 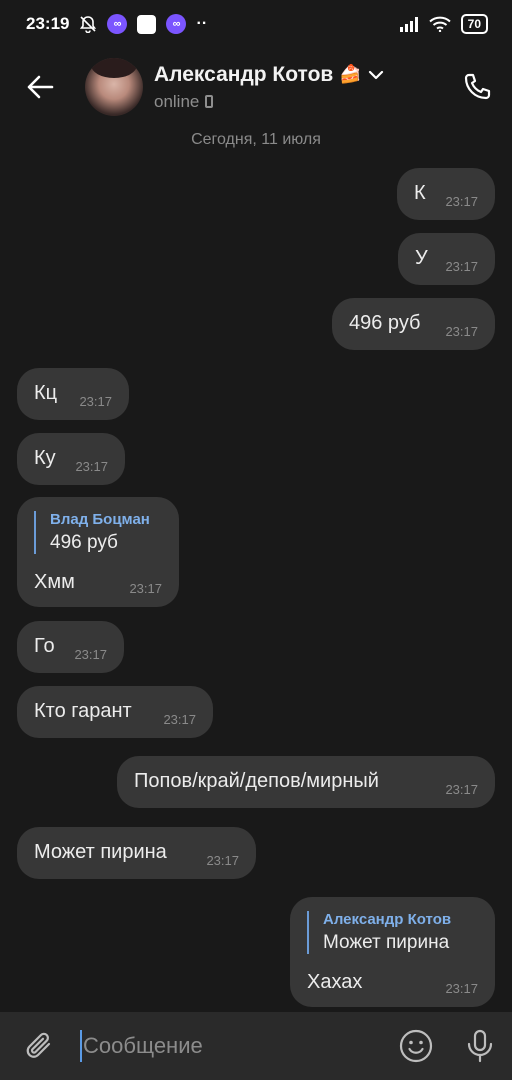 I want to click on status-left: 23:19 ∞ ∞ ··, so click(x=116, y=24).